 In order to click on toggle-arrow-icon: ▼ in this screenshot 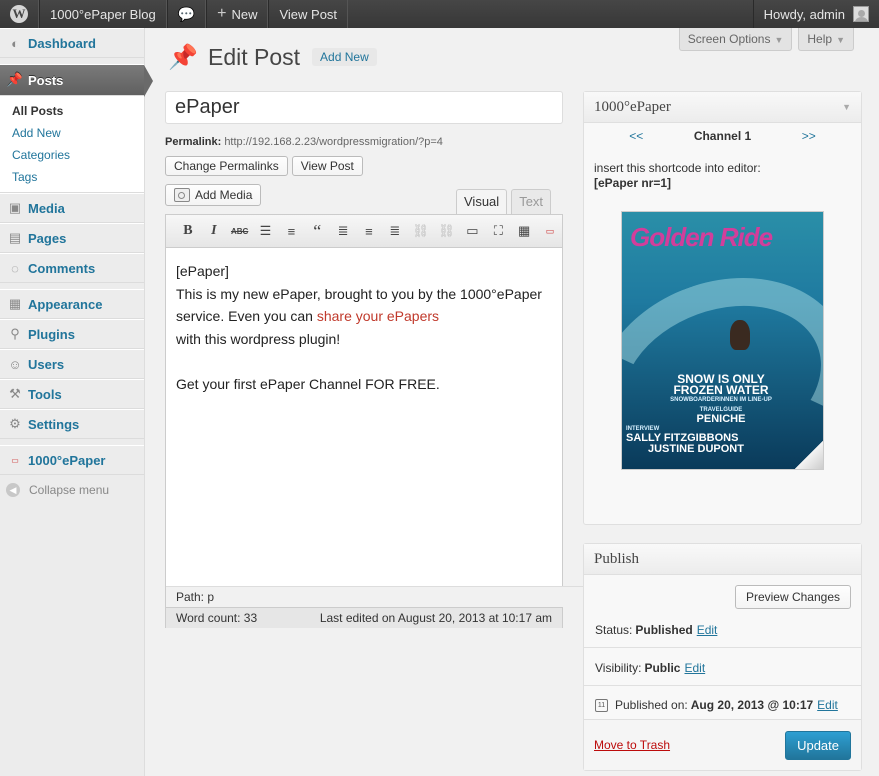, I will do `click(846, 107)`.